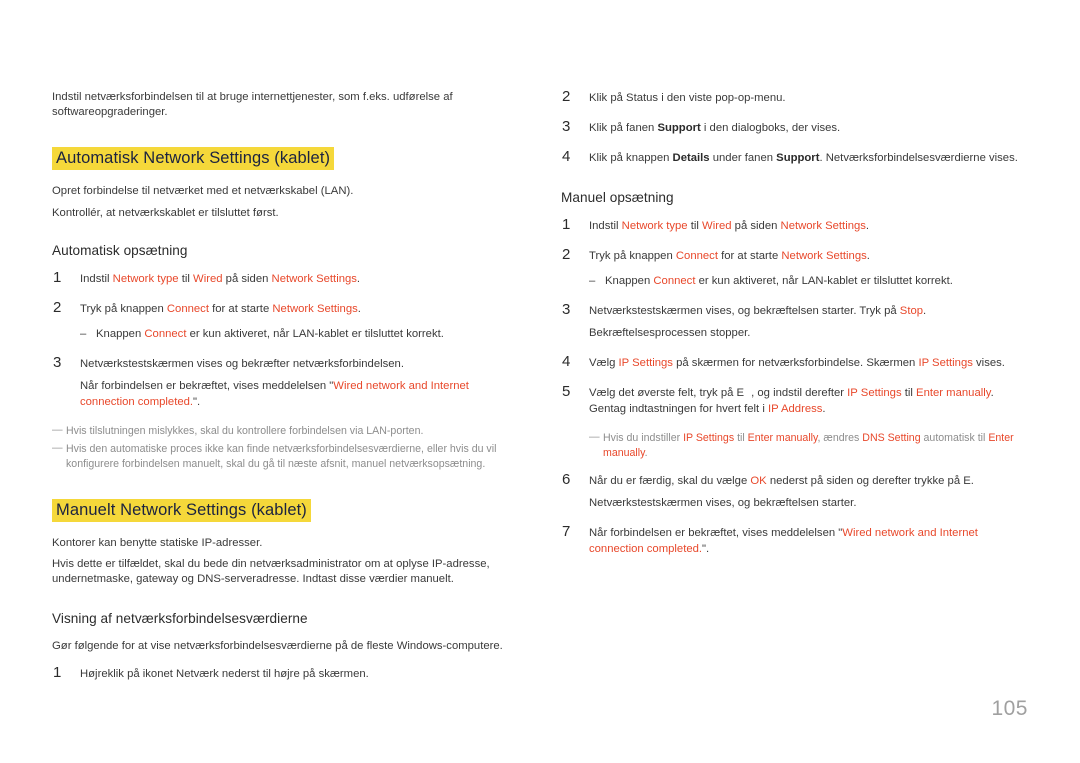  What do you see at coordinates (782, 438) in the screenshot?
I see `ui-term: Enter manually` at bounding box center [782, 438].